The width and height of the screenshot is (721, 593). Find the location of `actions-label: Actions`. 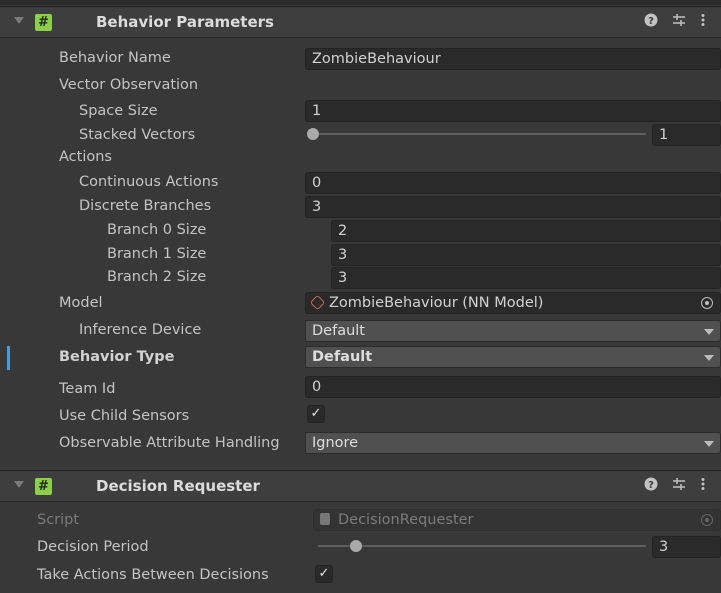

actions-label: Actions is located at coordinates (85, 157).